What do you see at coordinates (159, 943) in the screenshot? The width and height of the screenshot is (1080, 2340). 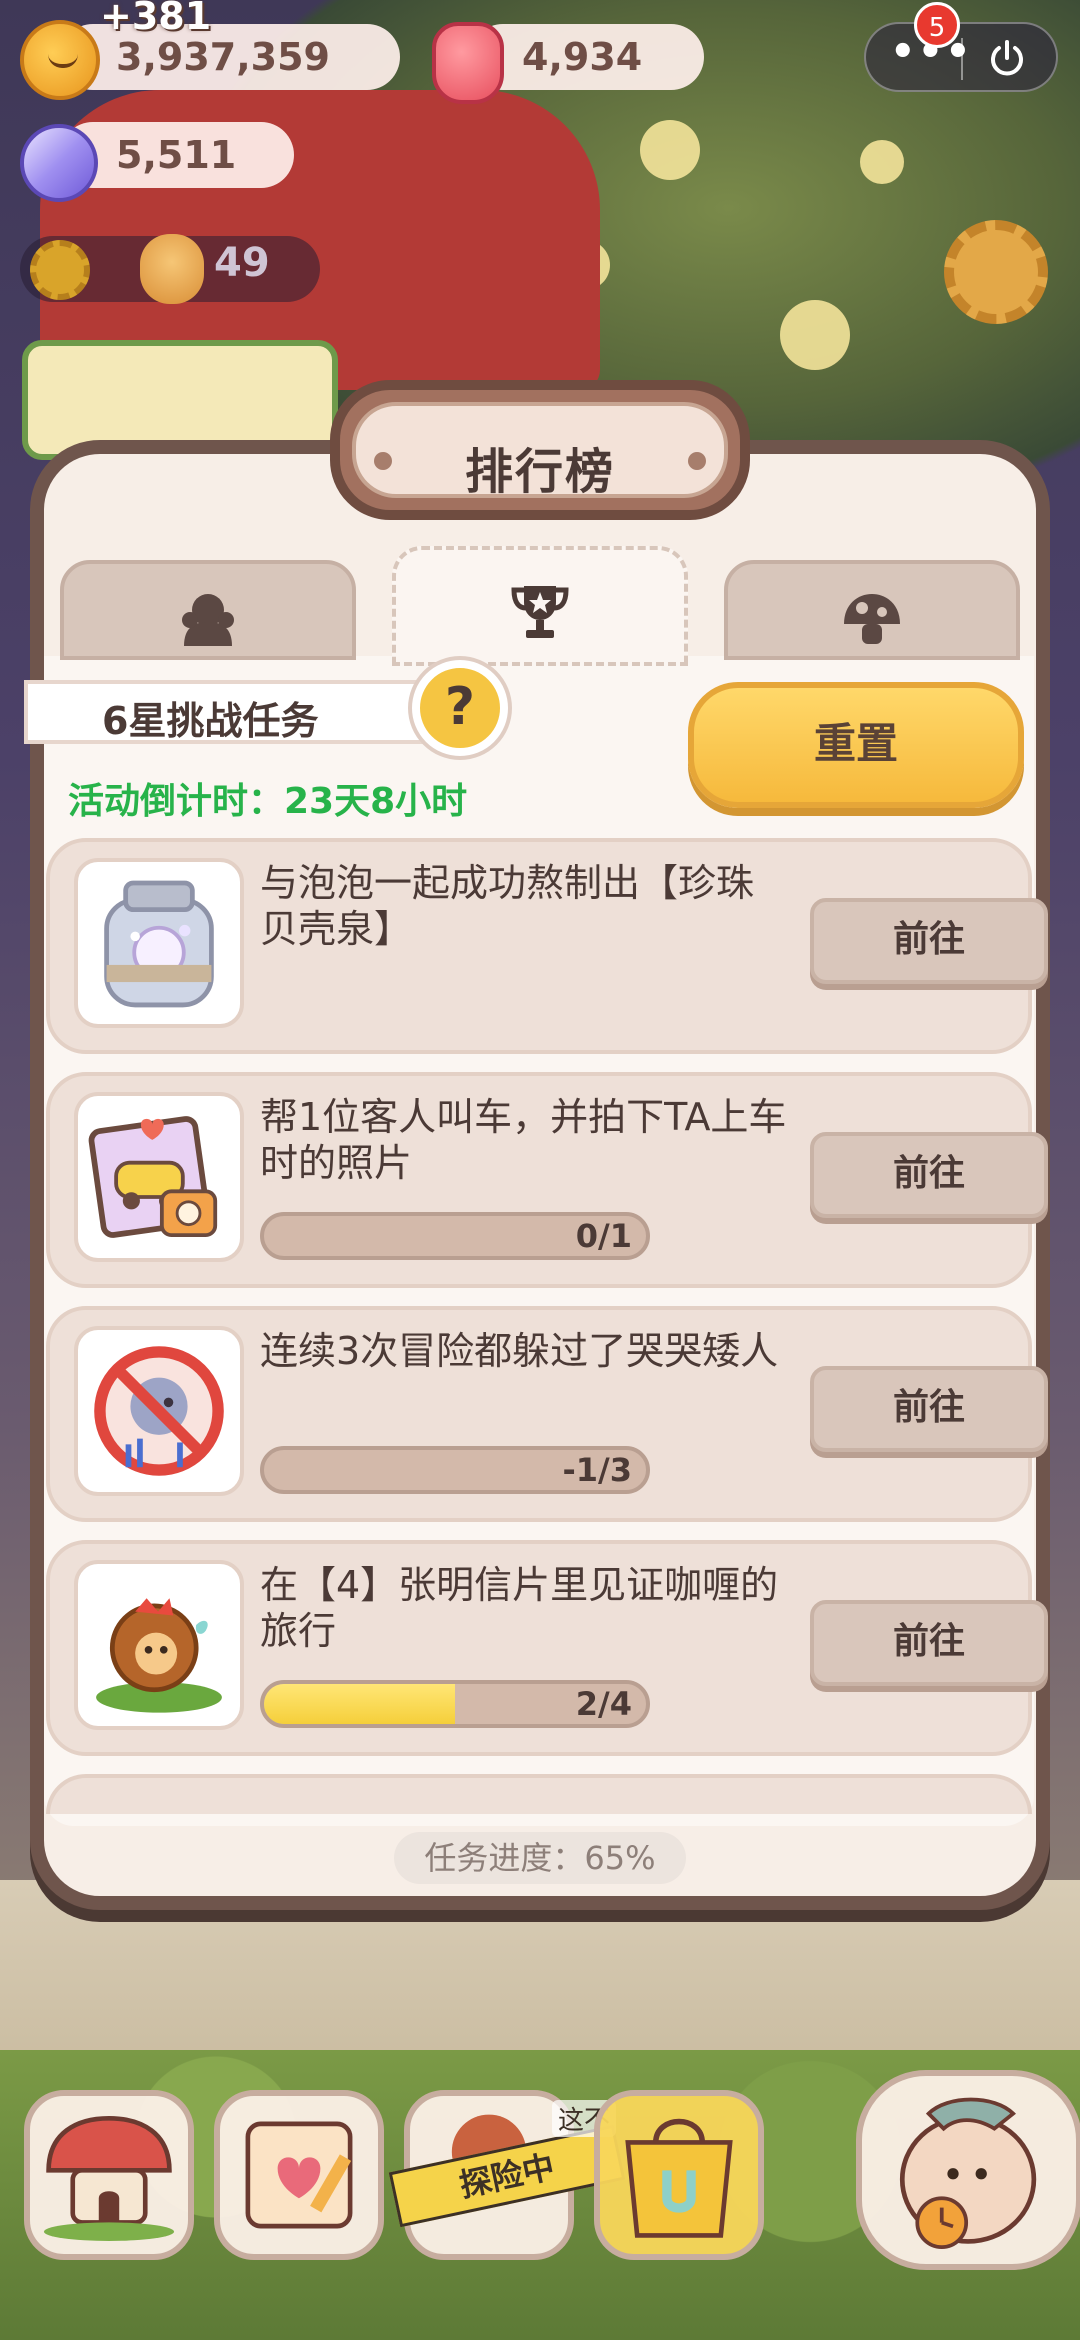 I see `pearl-jar-icon` at bounding box center [159, 943].